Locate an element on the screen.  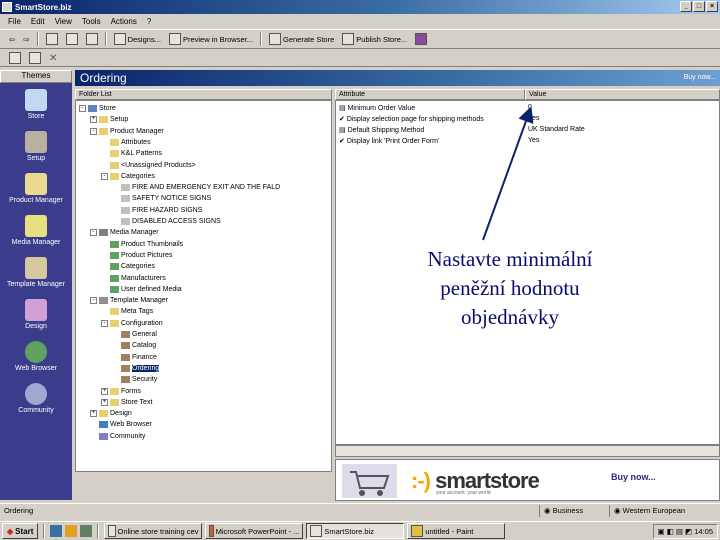
tree-item: - Product Manager is located at coordinates (127, 131).